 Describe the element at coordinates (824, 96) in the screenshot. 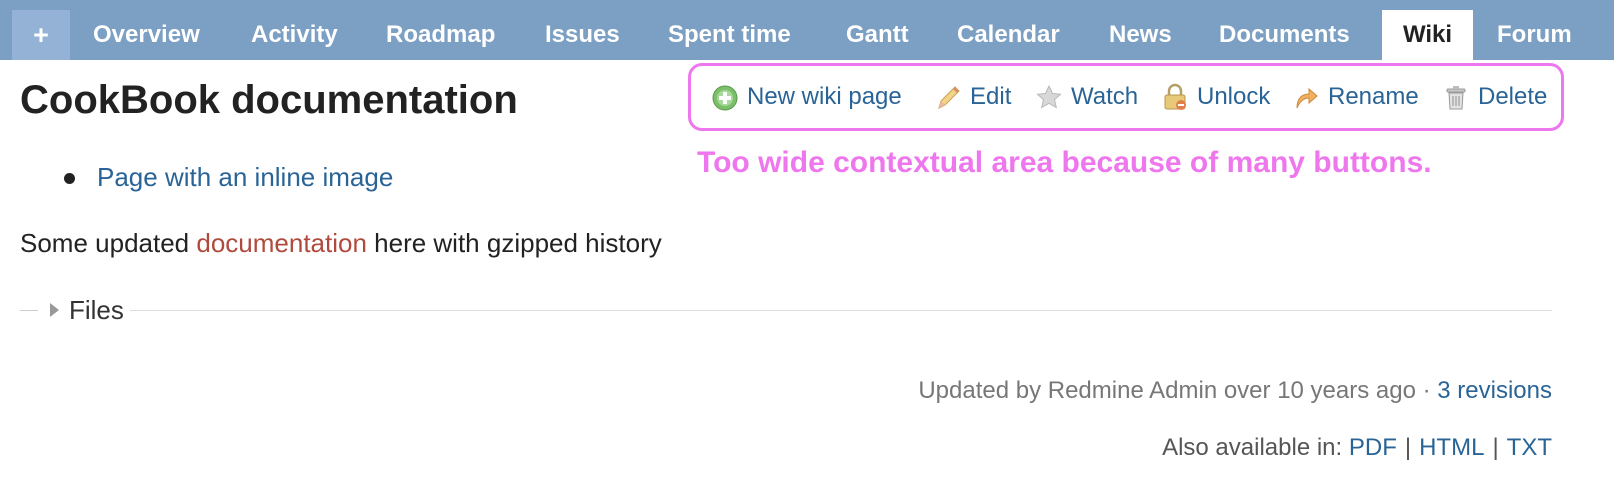

I see `new-wiki-page-label: New wiki page` at that location.